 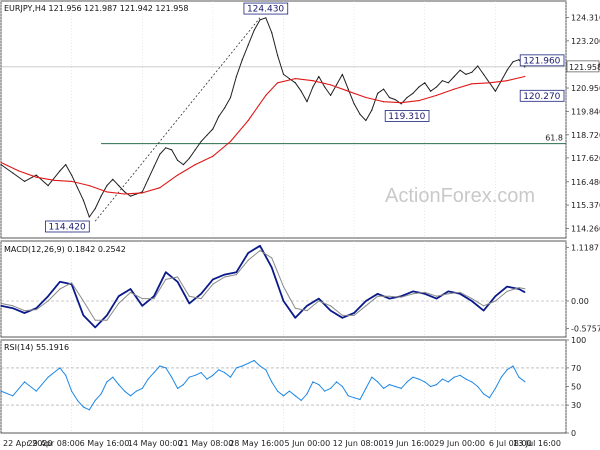 What do you see at coordinates (585, 88) in the screenshot?
I see `y-tick-label: 120.950` at bounding box center [585, 88].